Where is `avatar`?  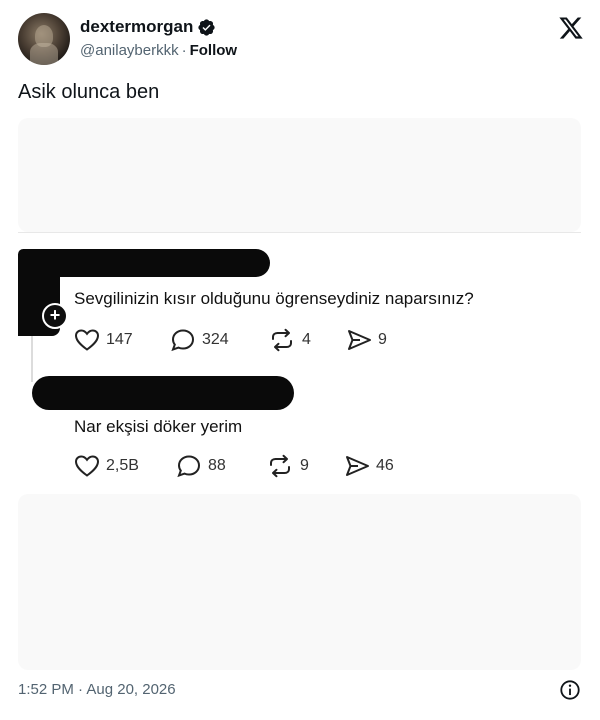
avatar is located at coordinates (44, 39).